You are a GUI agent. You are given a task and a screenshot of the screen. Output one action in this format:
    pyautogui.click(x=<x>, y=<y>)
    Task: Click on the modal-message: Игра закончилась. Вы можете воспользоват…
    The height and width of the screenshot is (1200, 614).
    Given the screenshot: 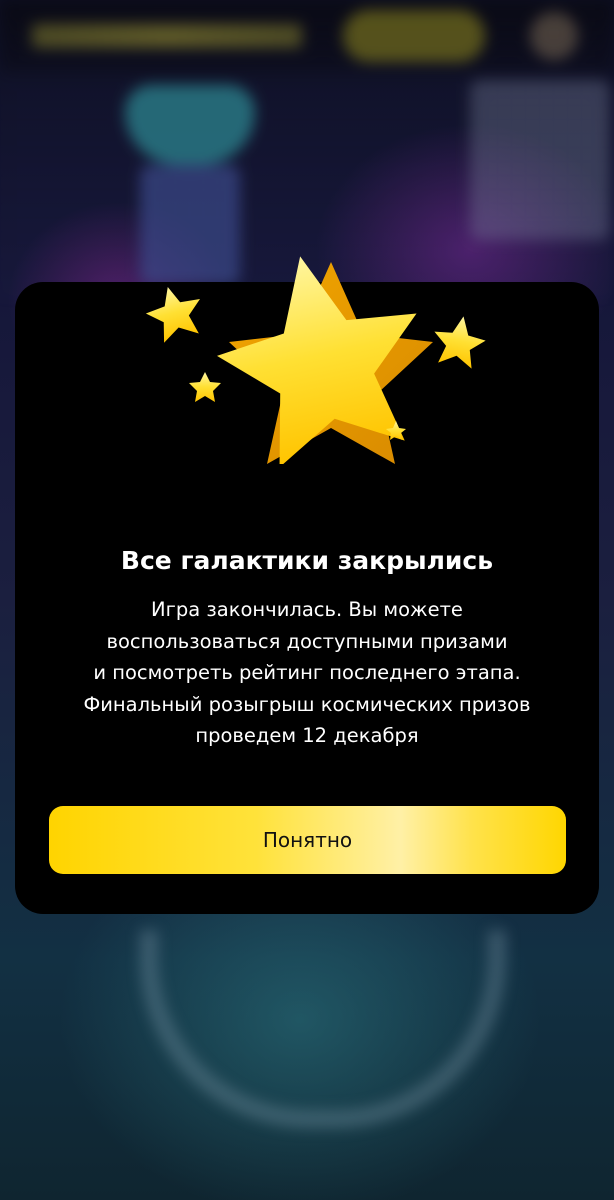 What is the action you would take?
    pyautogui.click(x=307, y=673)
    